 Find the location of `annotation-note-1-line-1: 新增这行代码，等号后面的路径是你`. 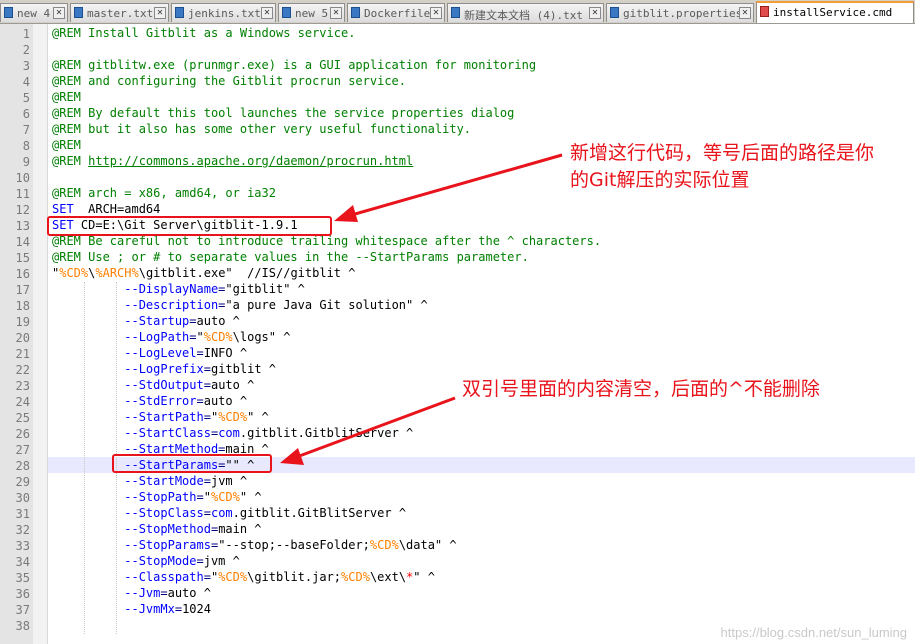

annotation-note-1-line-1: 新增这行代码，等号后面的路径是你 is located at coordinates (722, 153).